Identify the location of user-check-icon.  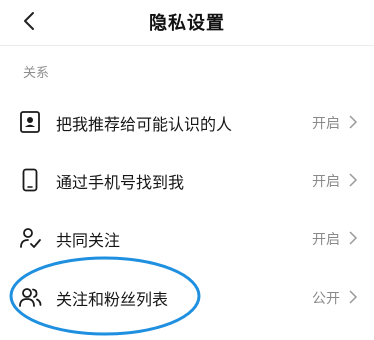
(30, 238).